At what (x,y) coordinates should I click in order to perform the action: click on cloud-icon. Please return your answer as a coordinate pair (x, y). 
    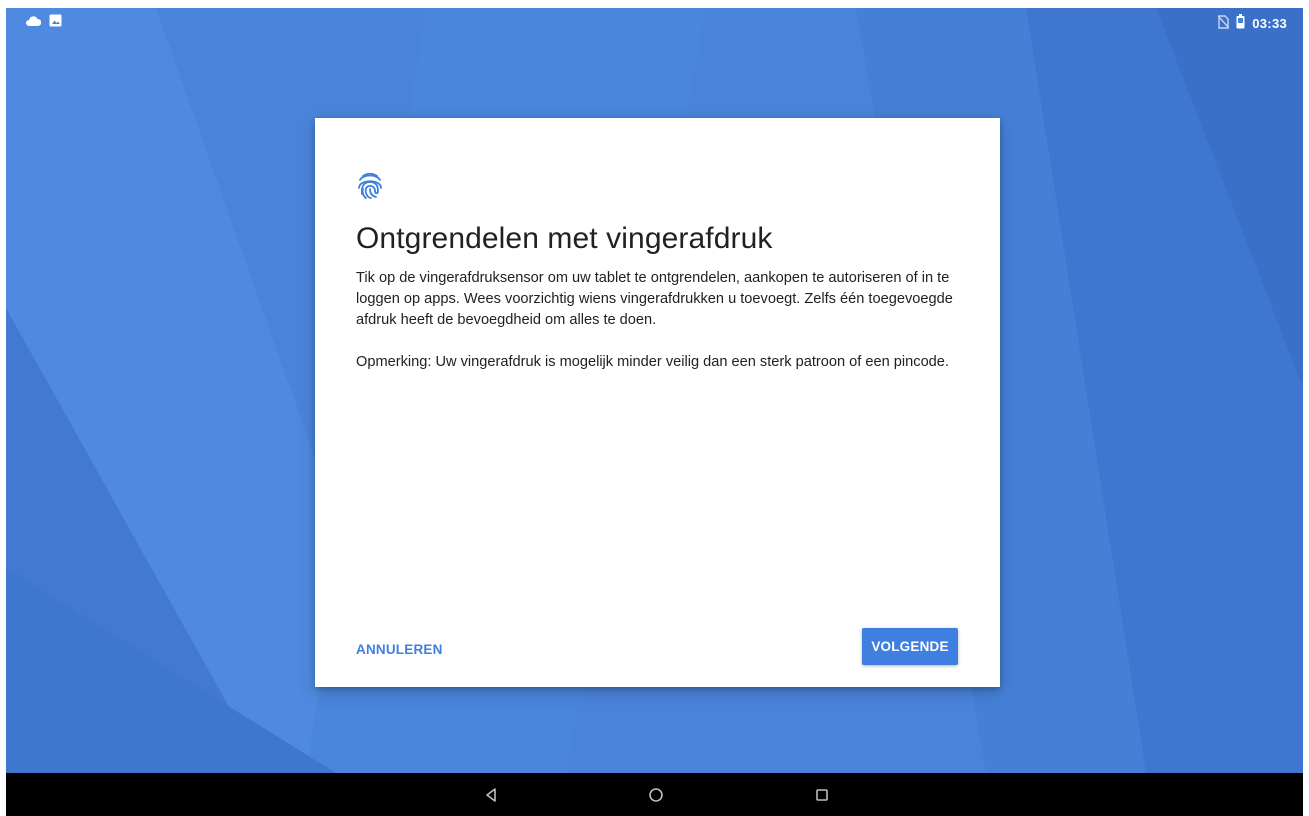
    Looking at the image, I should click on (34, 22).